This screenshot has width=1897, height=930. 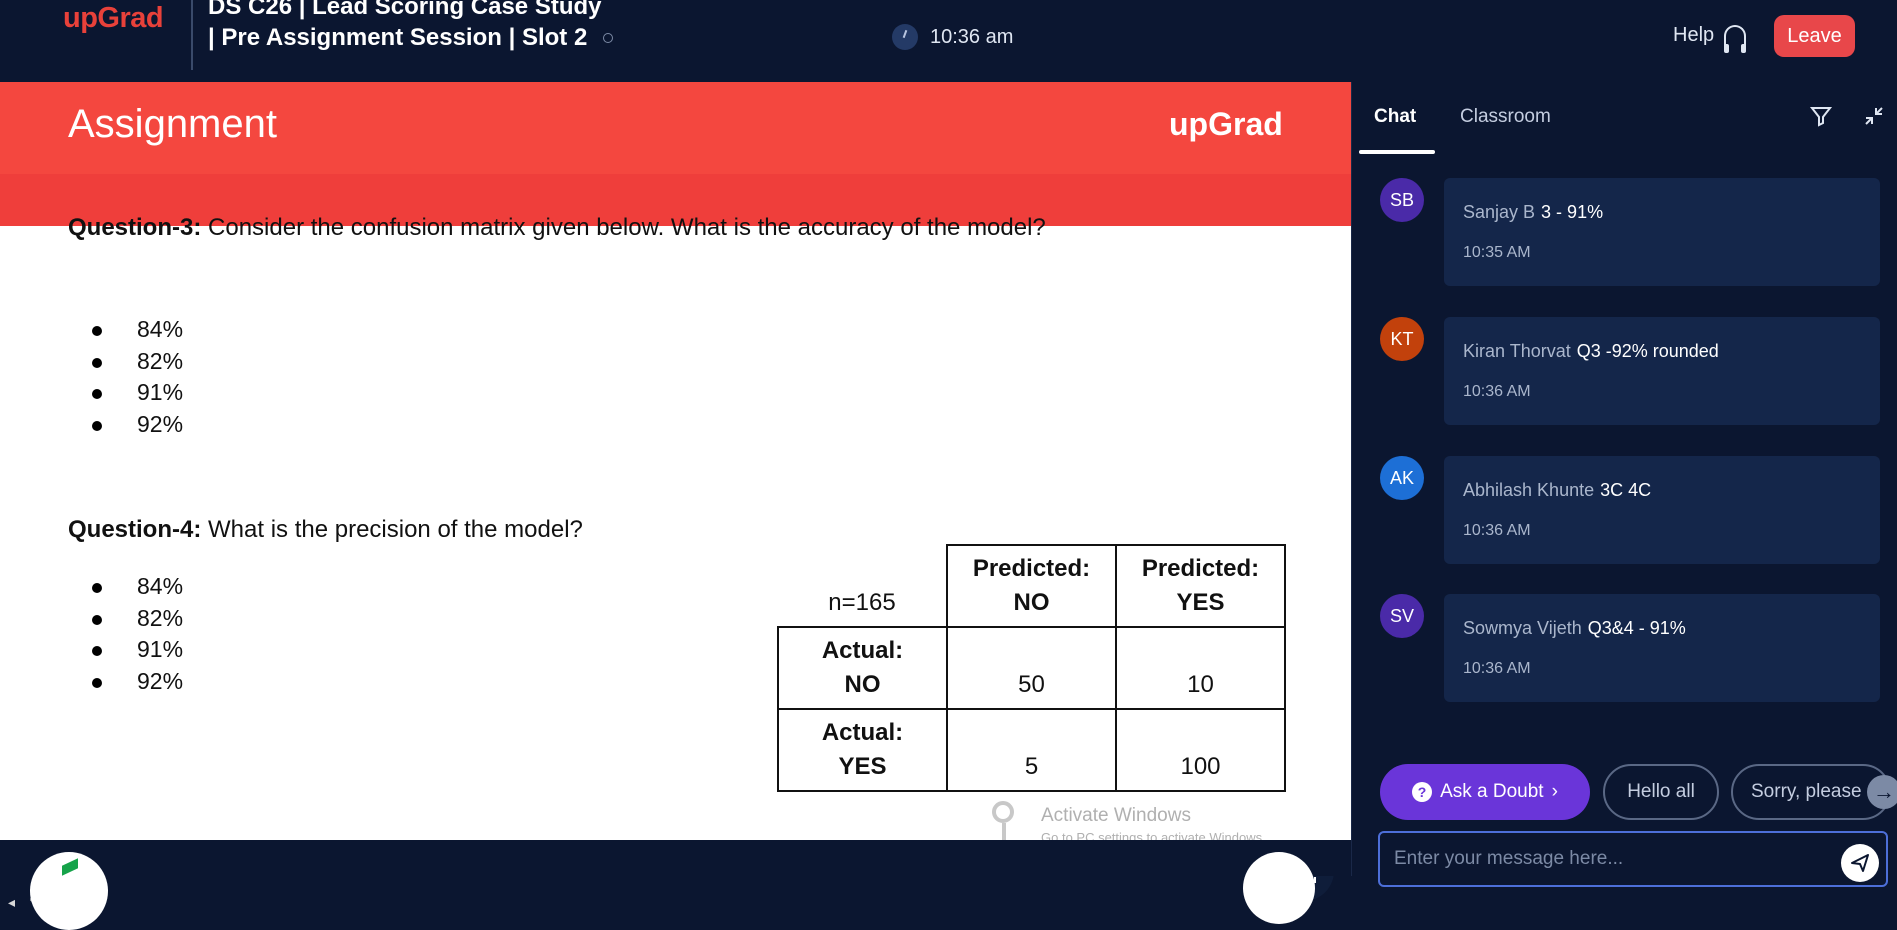 I want to click on active-tab-indicator, so click(x=1397, y=152).